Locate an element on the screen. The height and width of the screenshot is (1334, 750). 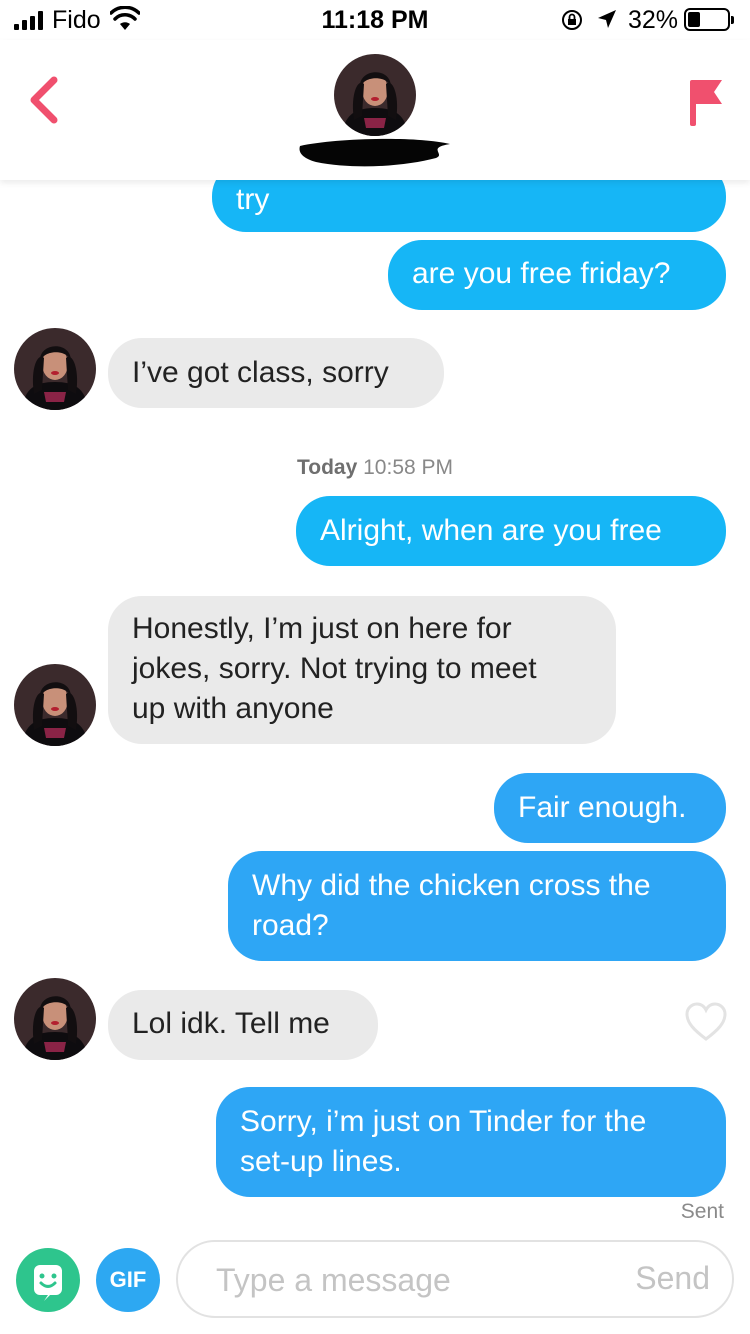
message-input is located at coordinates (411, 1280).